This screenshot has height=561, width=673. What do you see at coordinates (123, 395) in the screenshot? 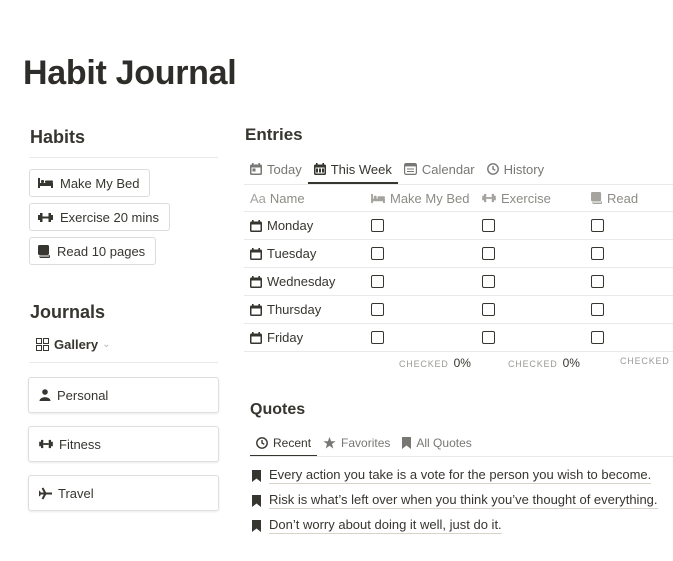
I see `journal-card-personal: Personal` at bounding box center [123, 395].